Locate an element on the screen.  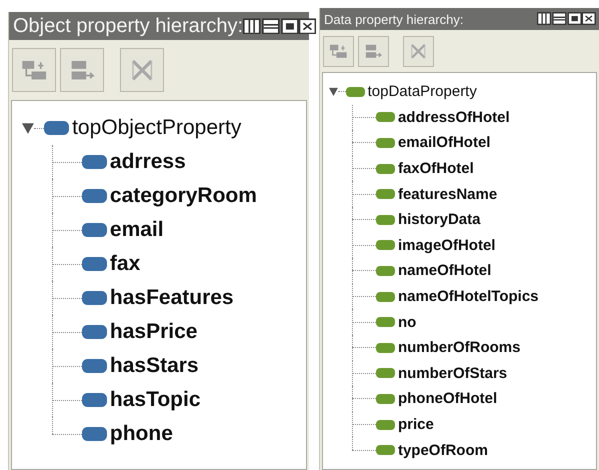
tree-item: fax is located at coordinates (125, 264).